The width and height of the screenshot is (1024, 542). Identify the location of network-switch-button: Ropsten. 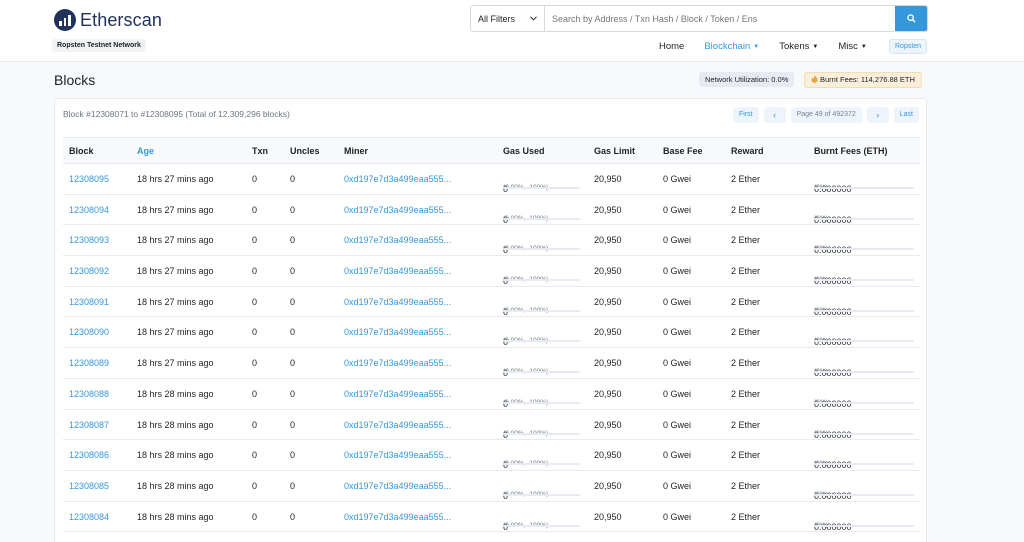
(908, 46).